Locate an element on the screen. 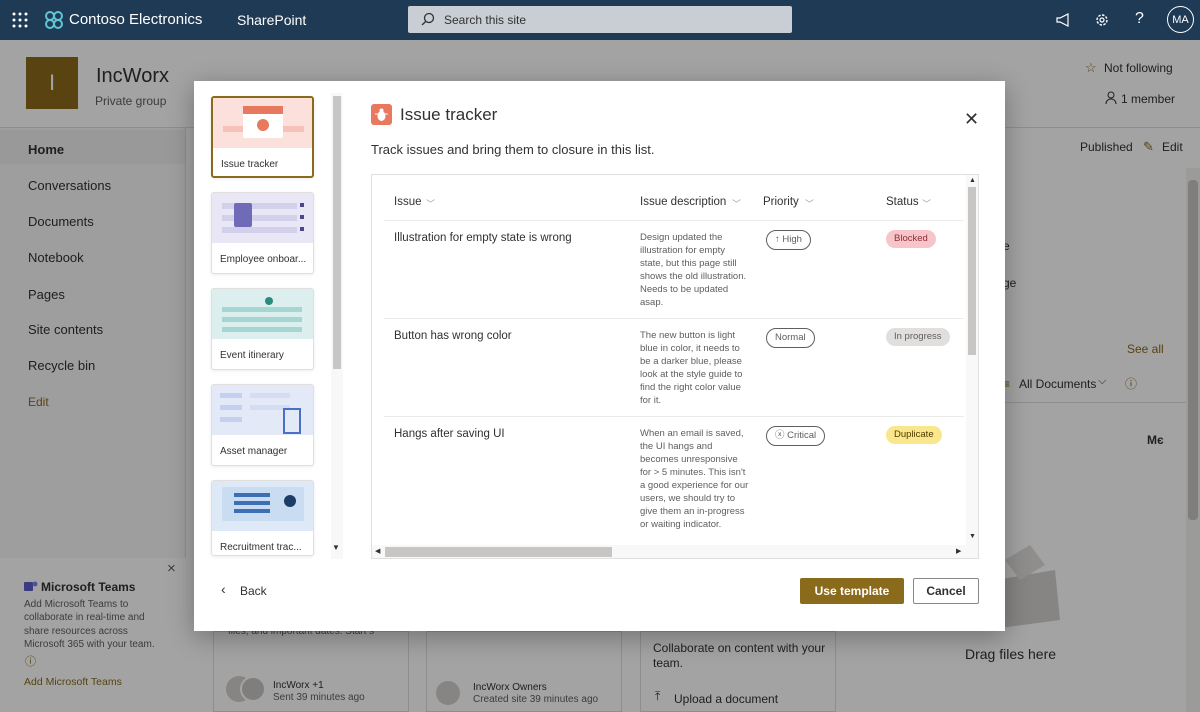 The image size is (1200, 712). megaphone-icon is located at coordinates (1064, 20).